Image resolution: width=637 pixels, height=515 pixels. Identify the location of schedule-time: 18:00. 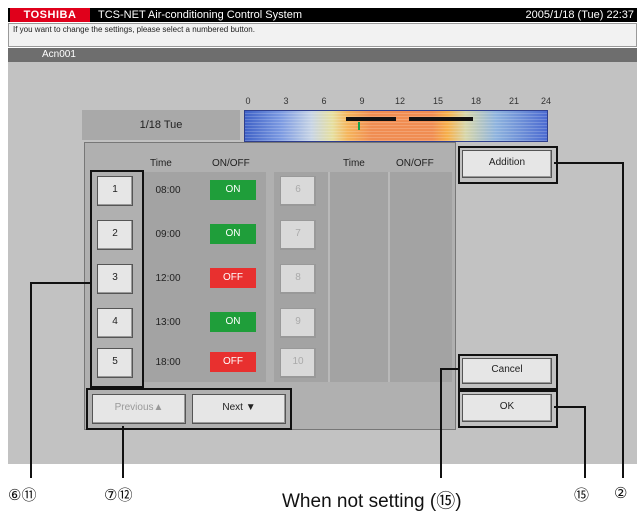
(168, 362).